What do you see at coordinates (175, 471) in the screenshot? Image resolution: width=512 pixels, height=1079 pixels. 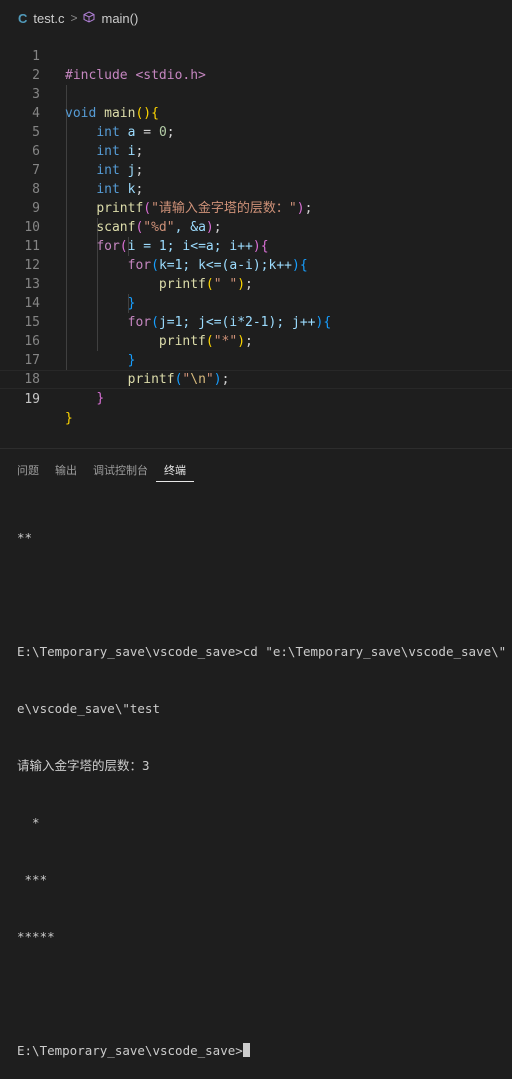 I see `tab-terminal: 终端` at bounding box center [175, 471].